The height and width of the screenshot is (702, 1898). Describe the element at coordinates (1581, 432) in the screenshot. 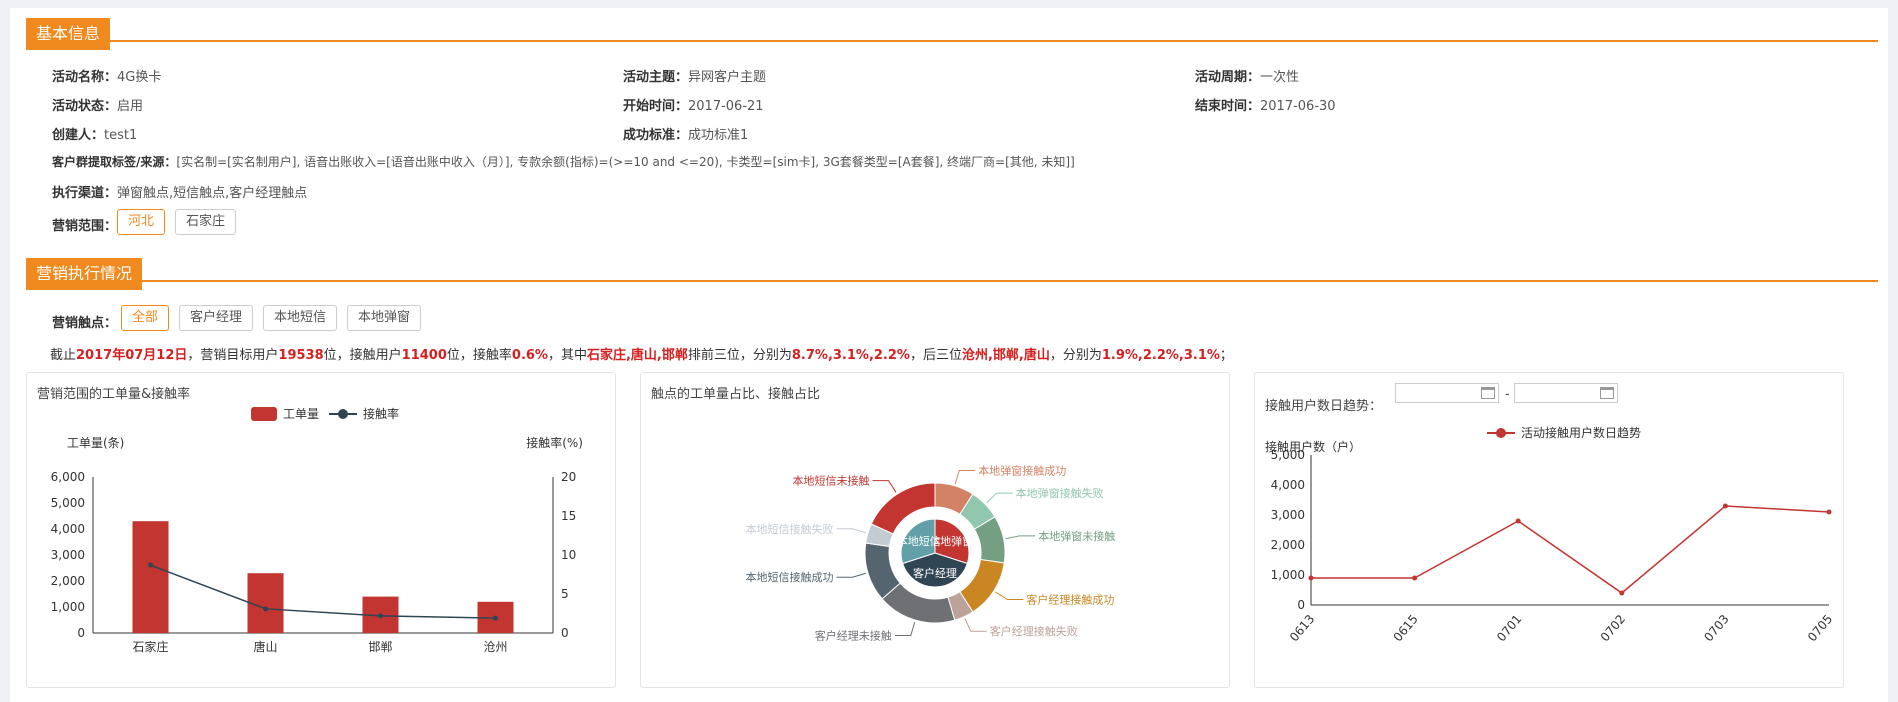

I see `legend-label: 活动接触用户数日趋势` at that location.